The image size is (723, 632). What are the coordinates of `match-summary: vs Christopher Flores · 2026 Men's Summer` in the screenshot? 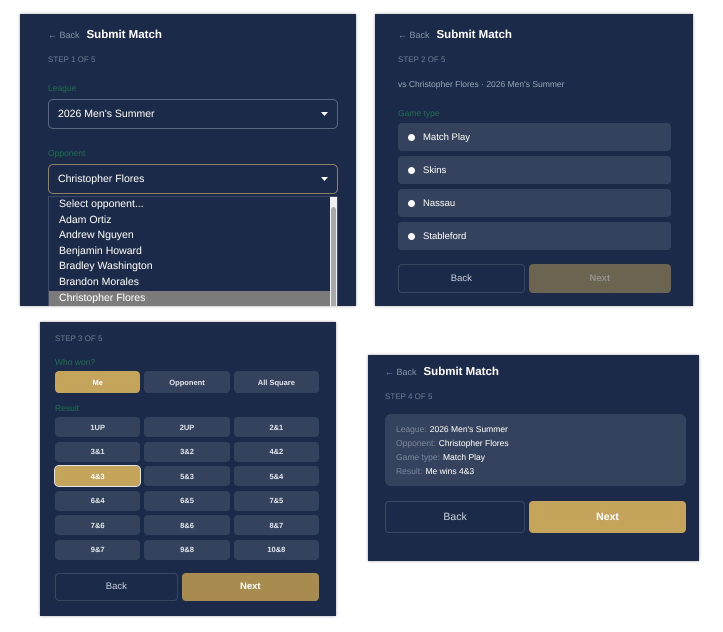 It's located at (482, 84).